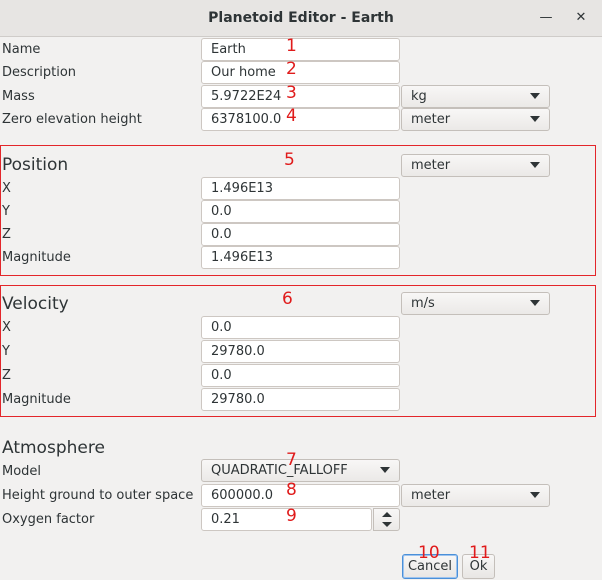  What do you see at coordinates (300, 72) in the screenshot?
I see `description-field: Our home` at bounding box center [300, 72].